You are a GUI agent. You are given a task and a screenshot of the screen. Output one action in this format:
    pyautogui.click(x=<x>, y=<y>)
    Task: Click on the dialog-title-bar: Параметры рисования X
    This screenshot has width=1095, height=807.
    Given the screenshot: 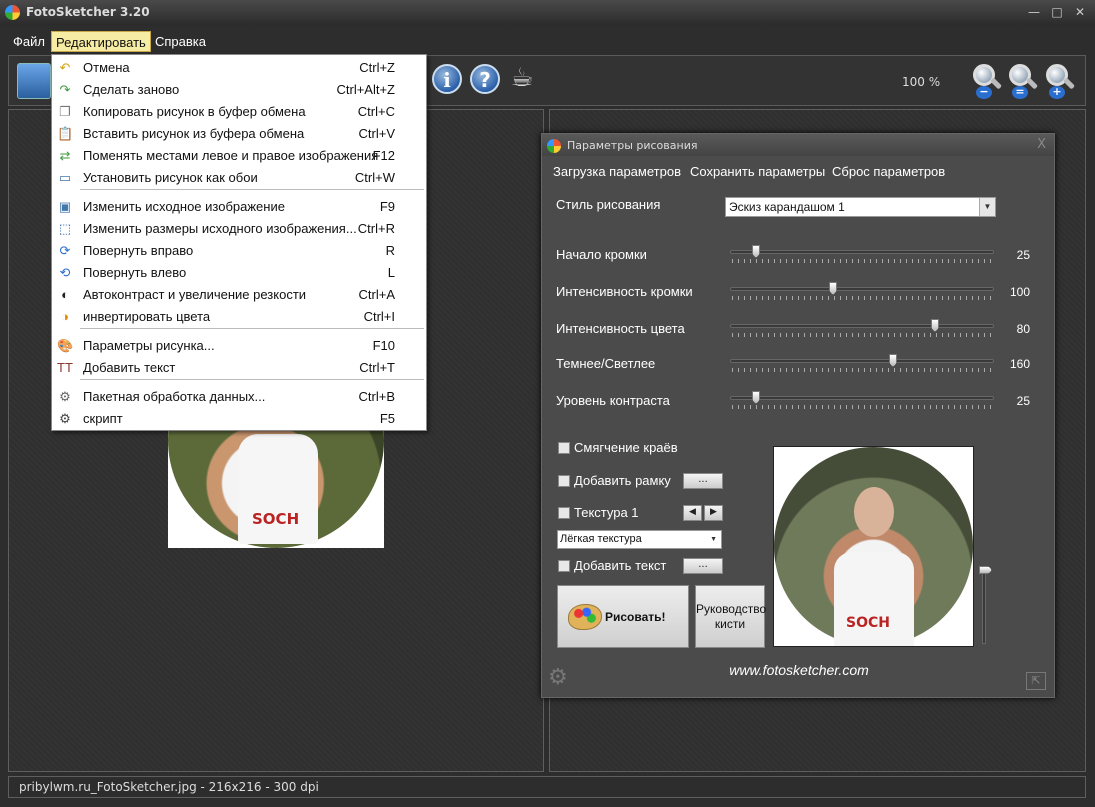 What is the action you would take?
    pyautogui.click(x=798, y=145)
    